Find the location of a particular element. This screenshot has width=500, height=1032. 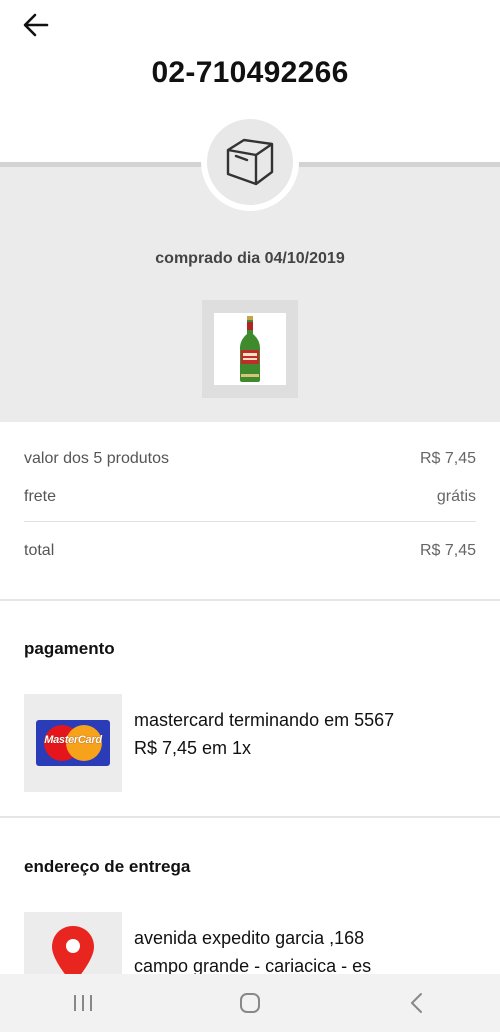

product-thumbnail is located at coordinates (250, 349).